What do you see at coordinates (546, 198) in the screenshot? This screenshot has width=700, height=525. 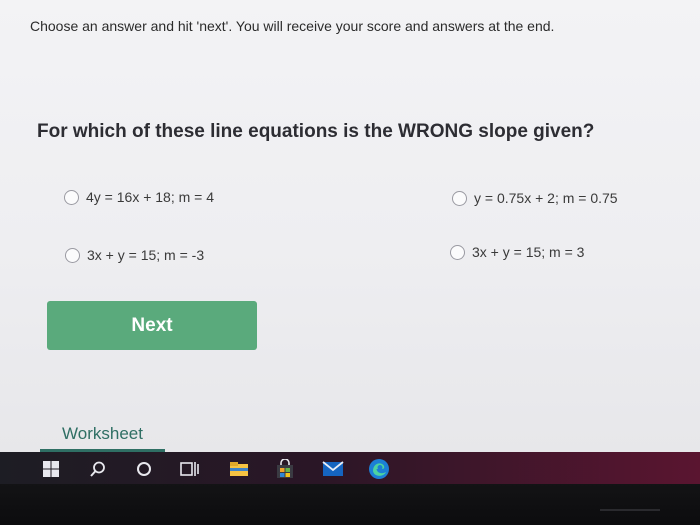 I see `answer-option-label: y = 0.75x + 2; m = 0.75` at bounding box center [546, 198].